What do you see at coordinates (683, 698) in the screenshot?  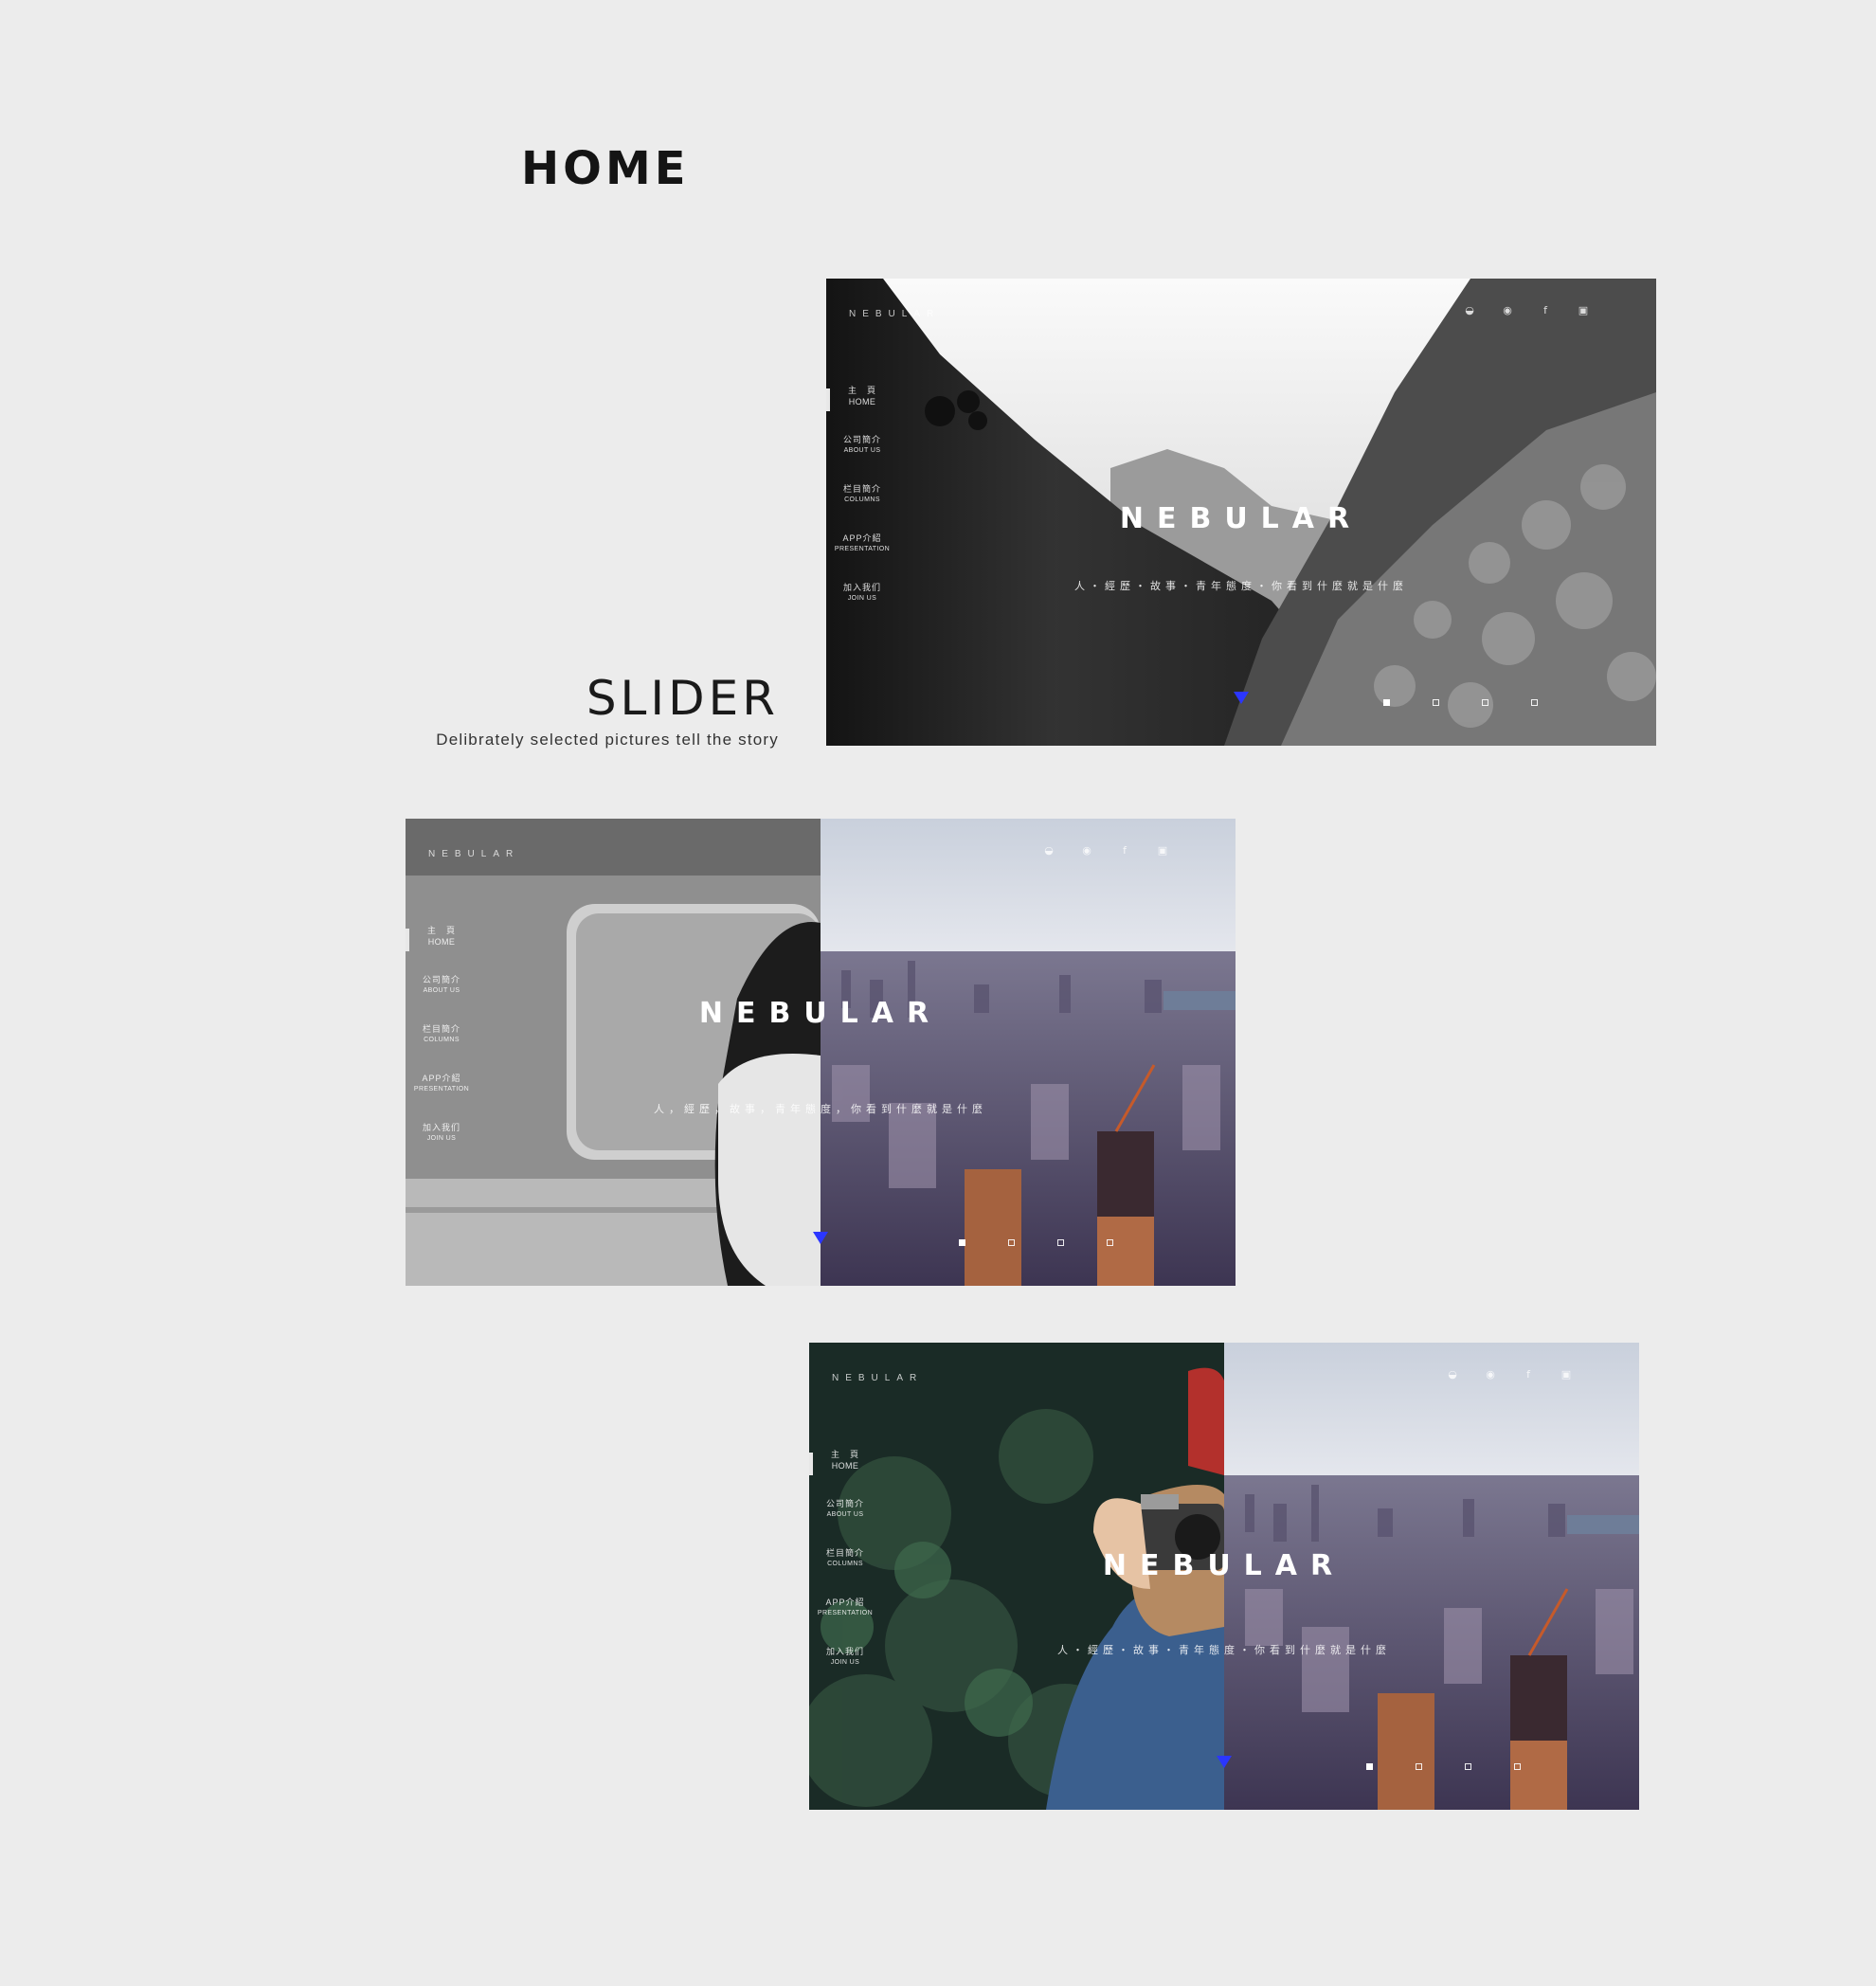 I see `slider-heading: SLIDER` at bounding box center [683, 698].